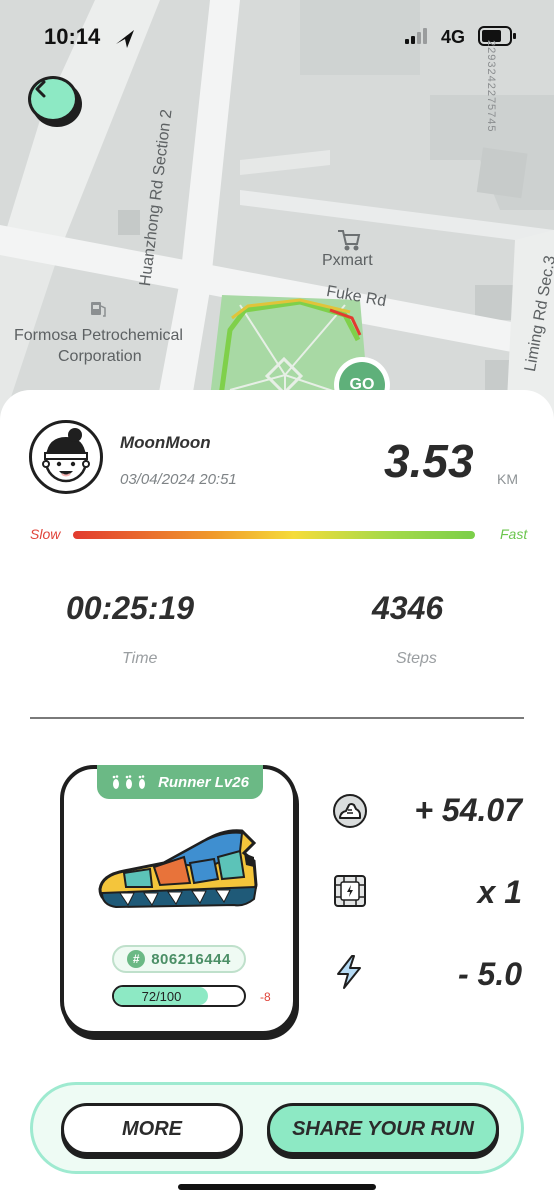 This screenshot has width=554, height=1200. I want to click on energy-value: - 5.0, so click(489, 974).